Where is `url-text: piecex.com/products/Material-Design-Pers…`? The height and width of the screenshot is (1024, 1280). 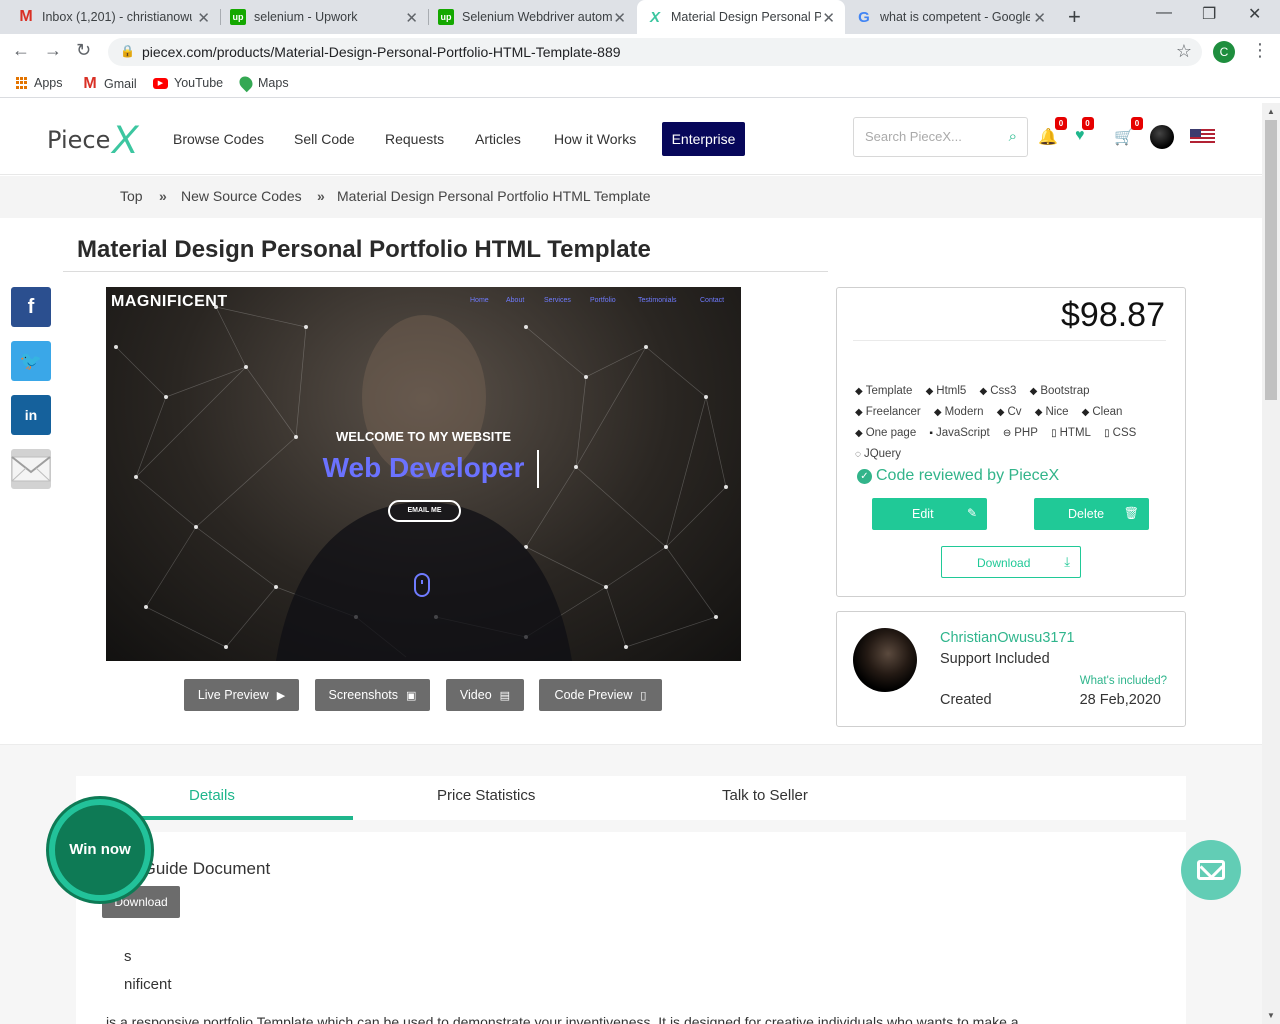
url-text: piecex.com/products/Material-Design-Pers… is located at coordinates (381, 52).